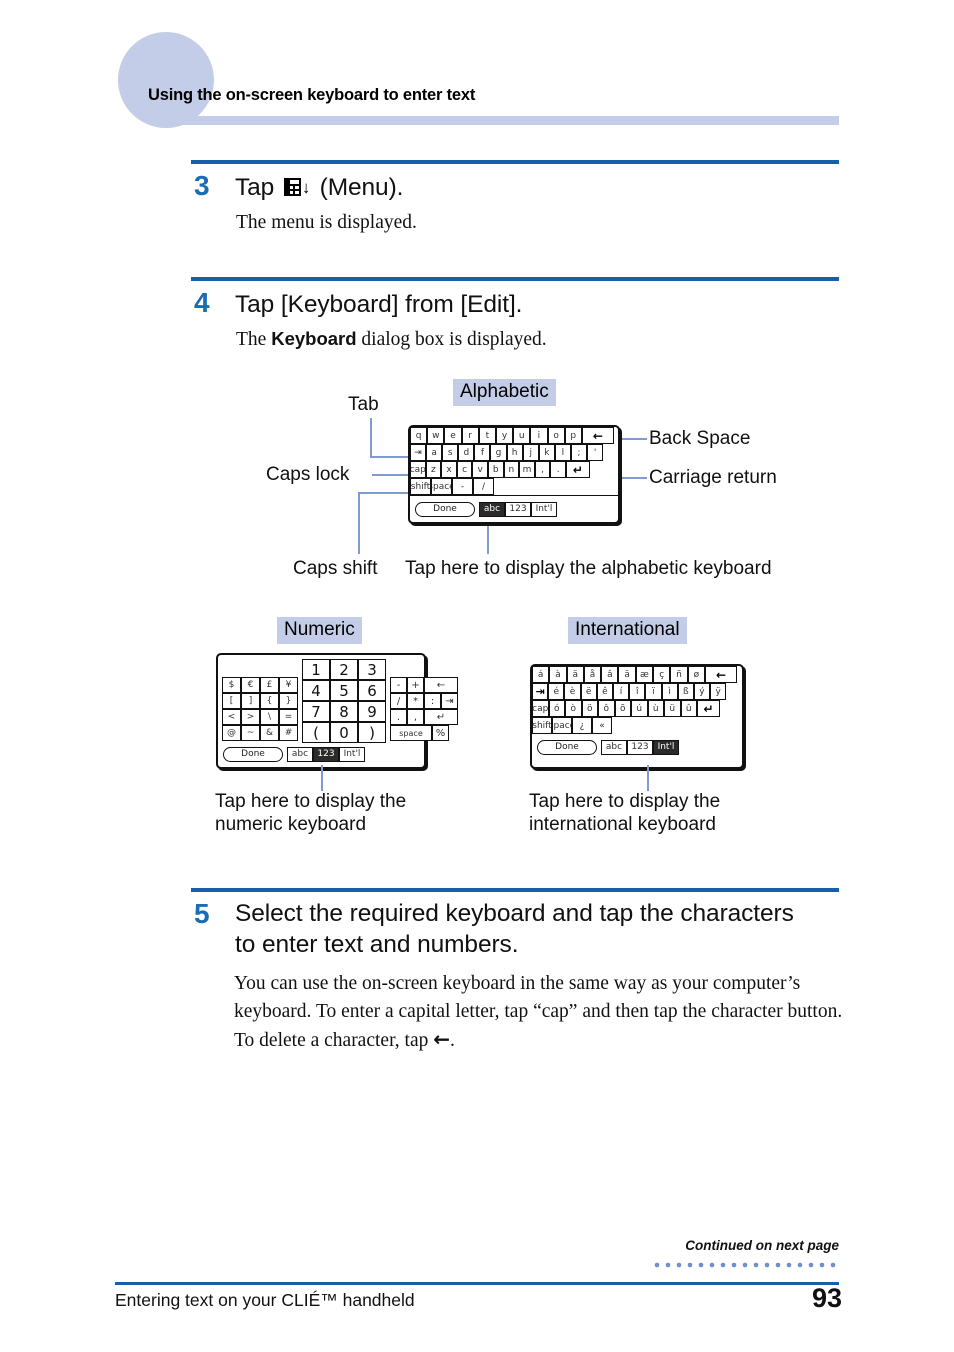 The width and height of the screenshot is (954, 1352). I want to click on key-paren-open: (, so click(316, 732).